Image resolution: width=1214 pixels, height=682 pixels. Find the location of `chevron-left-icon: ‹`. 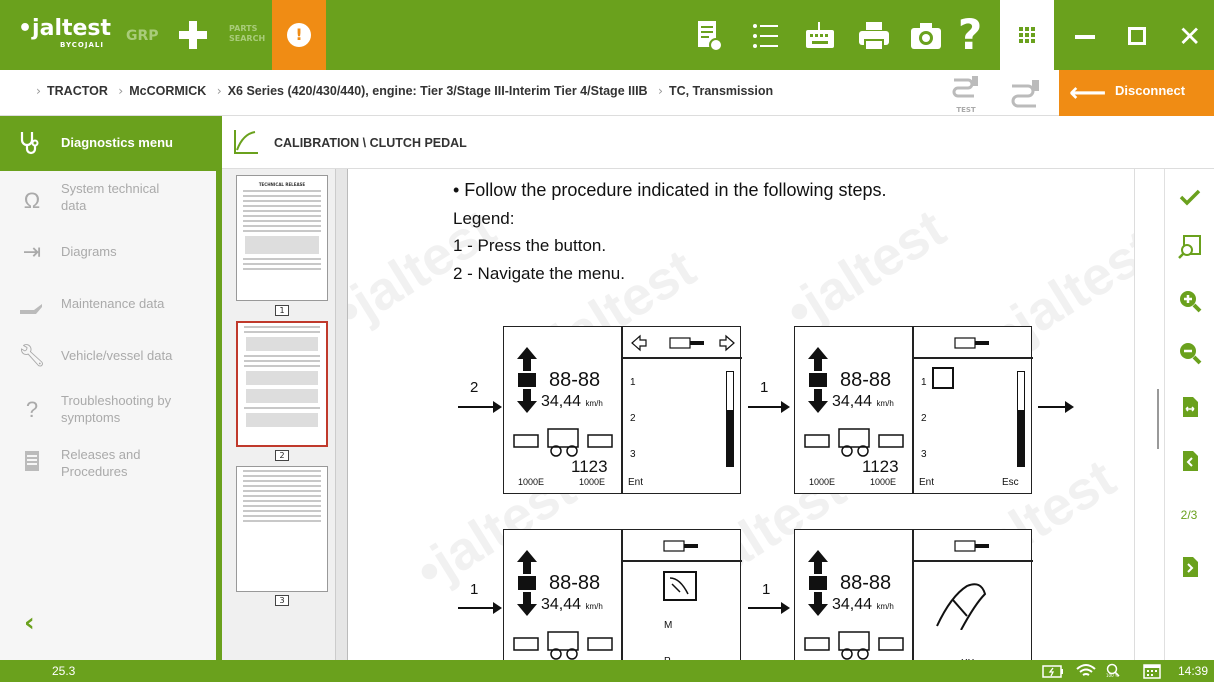

chevron-left-icon: ‹ is located at coordinates (29, 623).